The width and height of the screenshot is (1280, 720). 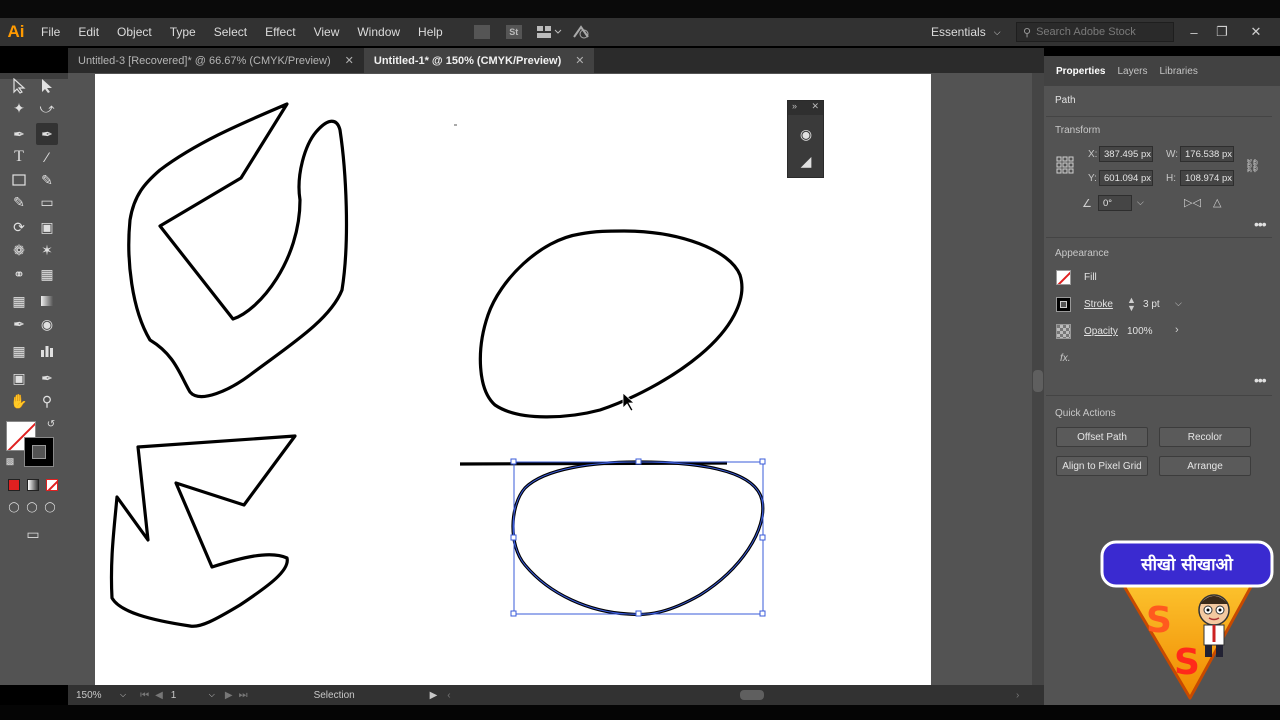 I want to click on menu-effect: Effect, so click(x=280, y=32).